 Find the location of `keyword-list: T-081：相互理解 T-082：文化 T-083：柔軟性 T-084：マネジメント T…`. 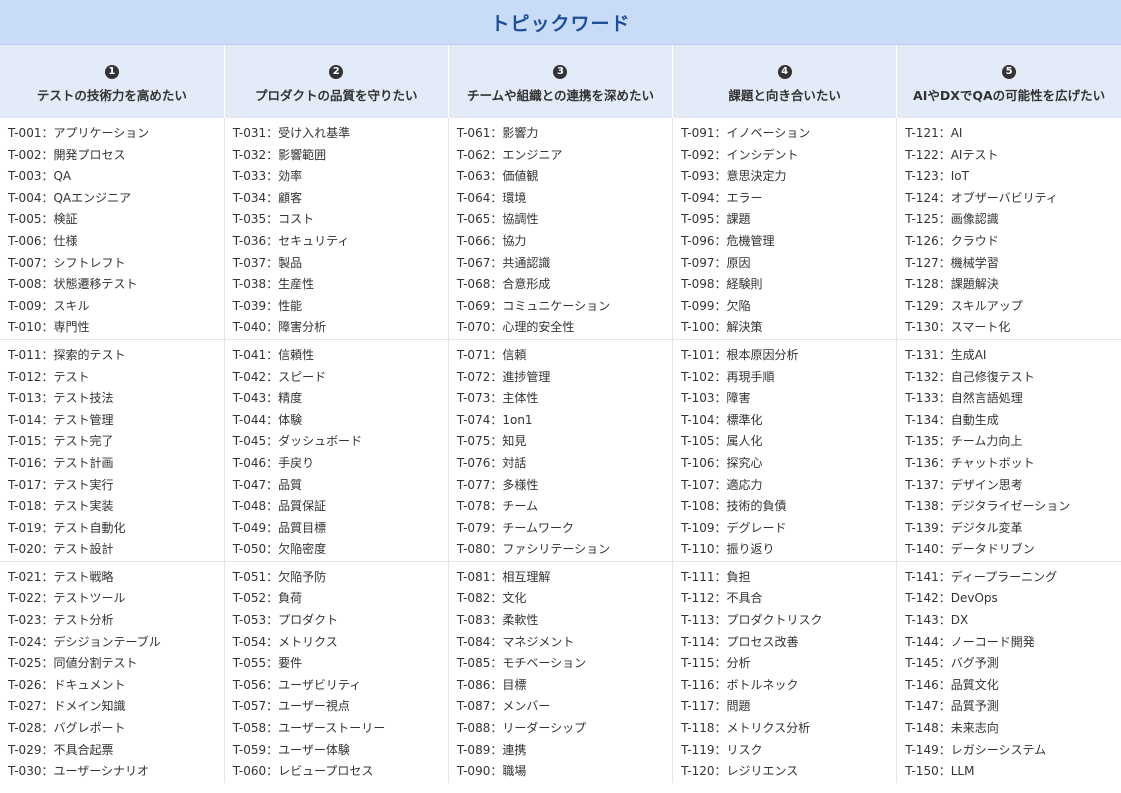

keyword-list: T-081：相互理解 T-082：文化 T-083：柔軟性 T-084：マネジメント T… is located at coordinates (564, 675).